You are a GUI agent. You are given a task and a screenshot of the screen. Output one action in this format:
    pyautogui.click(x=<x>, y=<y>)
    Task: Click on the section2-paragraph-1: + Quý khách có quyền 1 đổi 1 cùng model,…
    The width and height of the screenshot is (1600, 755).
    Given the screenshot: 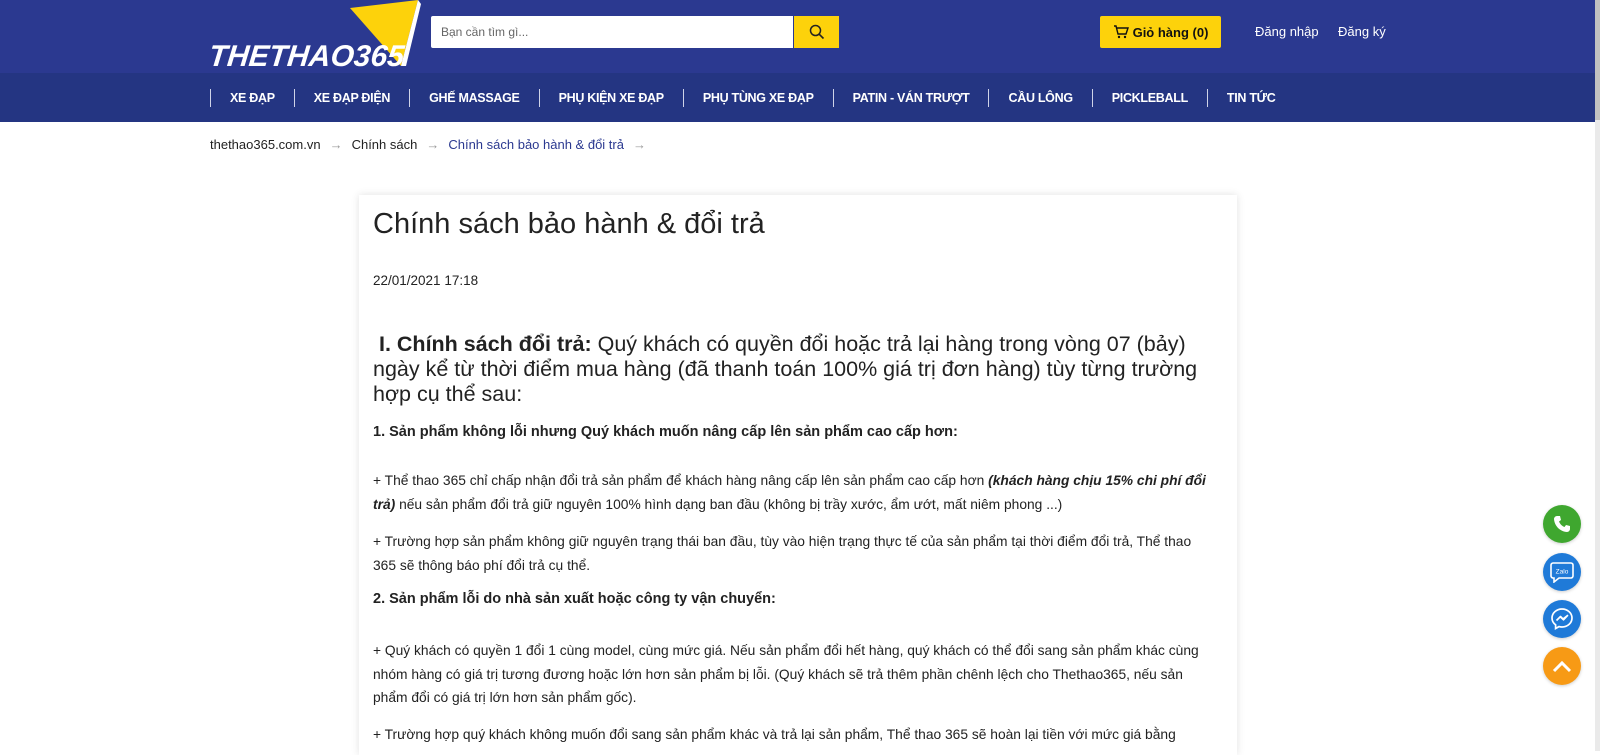 What is the action you would take?
    pyautogui.click(x=786, y=674)
    